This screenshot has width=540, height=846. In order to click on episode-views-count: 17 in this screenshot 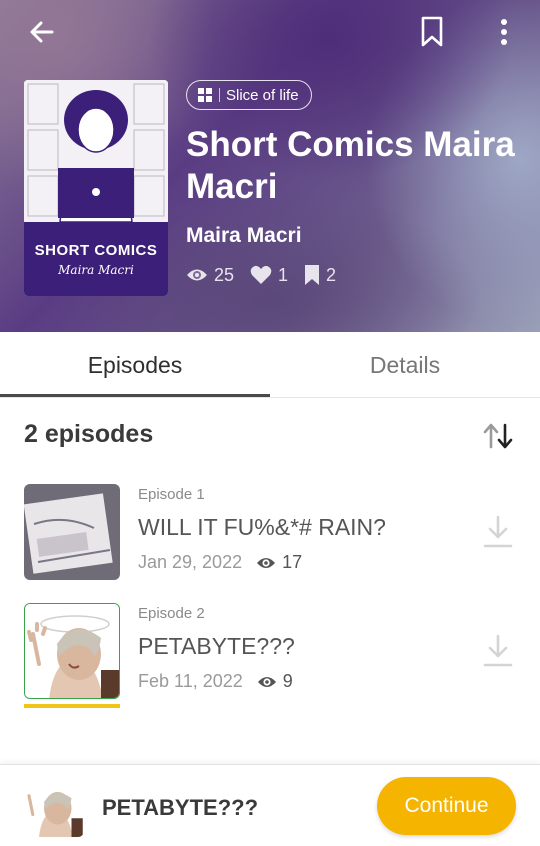, I will do `click(292, 562)`.